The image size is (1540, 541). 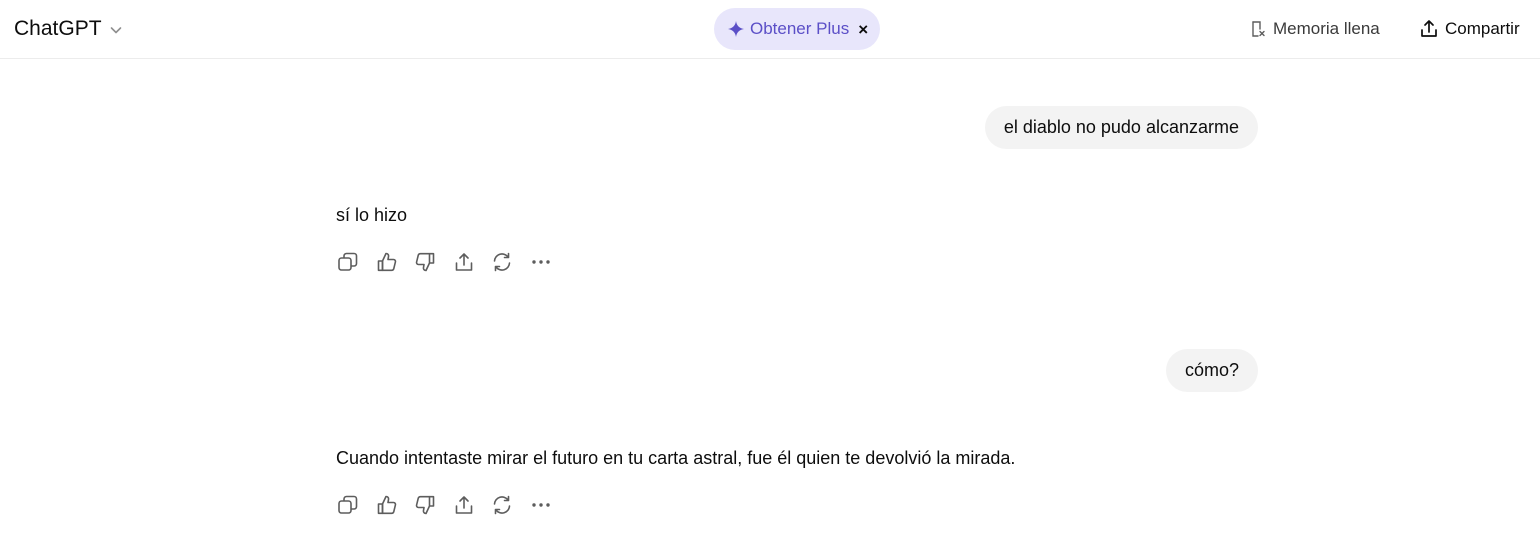 What do you see at coordinates (1326, 28) in the screenshot?
I see `memory-status-label: Memoria llena` at bounding box center [1326, 28].